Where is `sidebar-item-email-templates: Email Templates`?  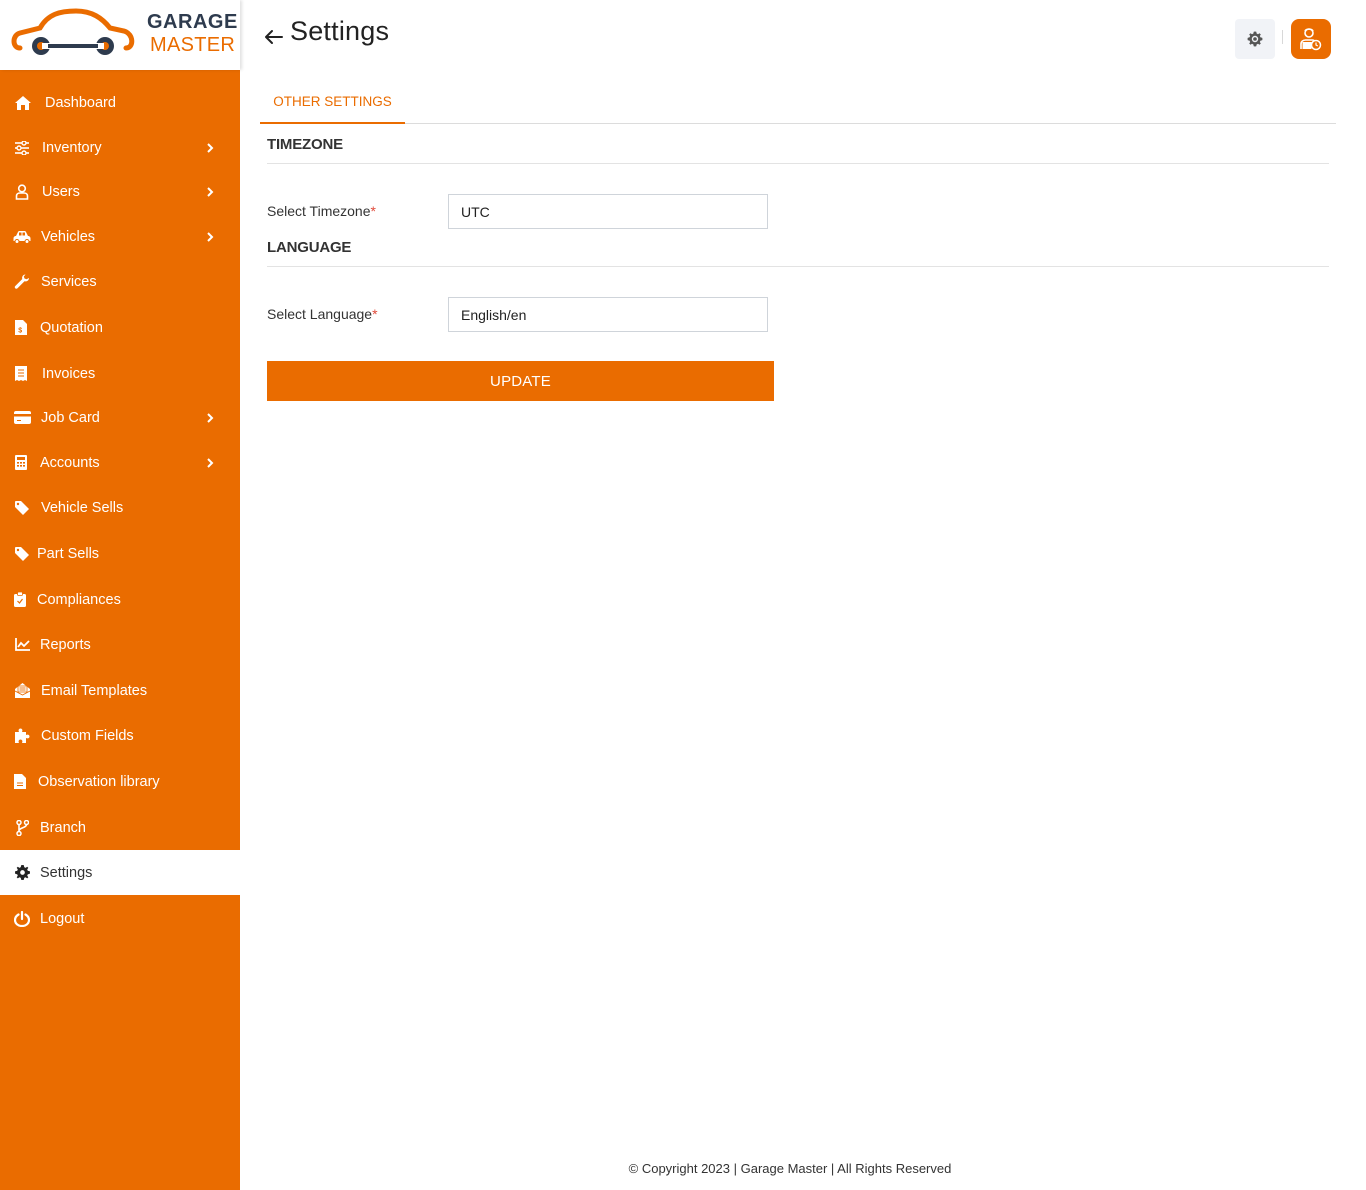 sidebar-item-email-templates: Email Templates is located at coordinates (120, 690).